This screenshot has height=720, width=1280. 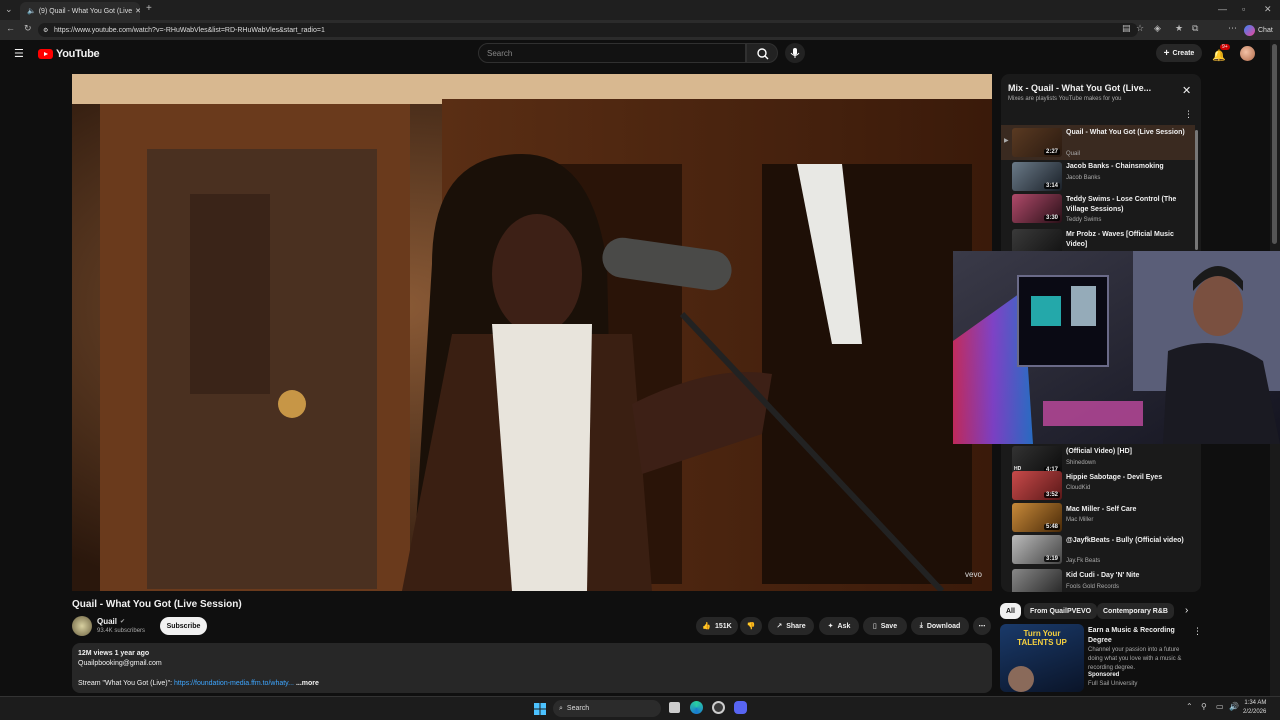 What do you see at coordinates (1268, 9) in the screenshot?
I see `close-window-icon: ✕` at bounding box center [1268, 9].